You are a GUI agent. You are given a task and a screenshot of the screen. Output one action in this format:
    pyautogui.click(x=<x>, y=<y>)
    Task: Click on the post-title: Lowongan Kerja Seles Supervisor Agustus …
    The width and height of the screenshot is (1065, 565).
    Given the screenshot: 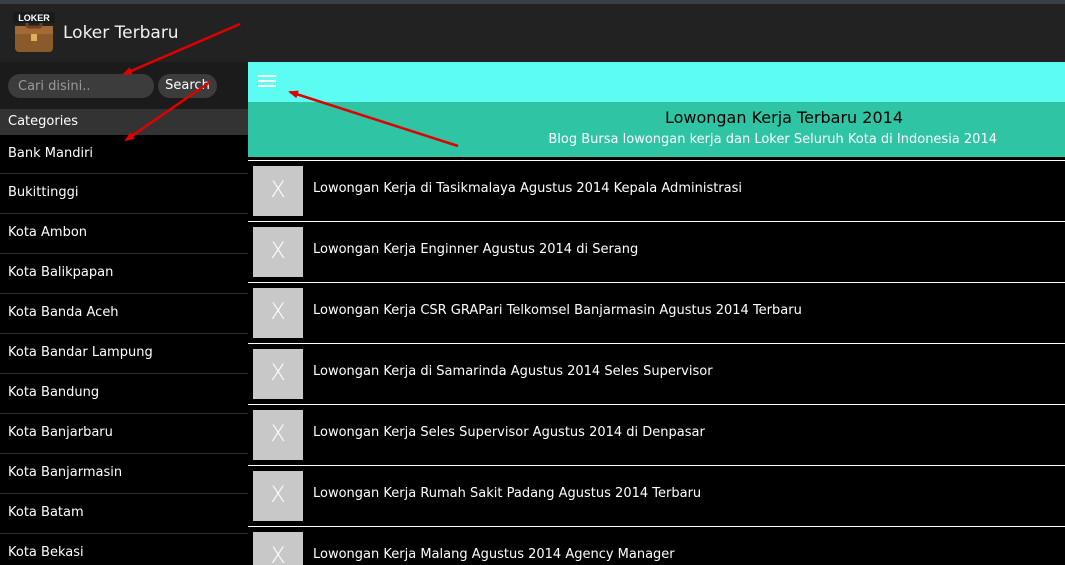 What is the action you would take?
    pyautogui.click(x=509, y=432)
    